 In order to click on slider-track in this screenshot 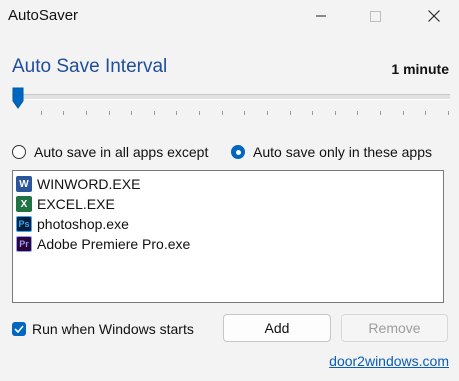, I will do `click(231, 97)`.